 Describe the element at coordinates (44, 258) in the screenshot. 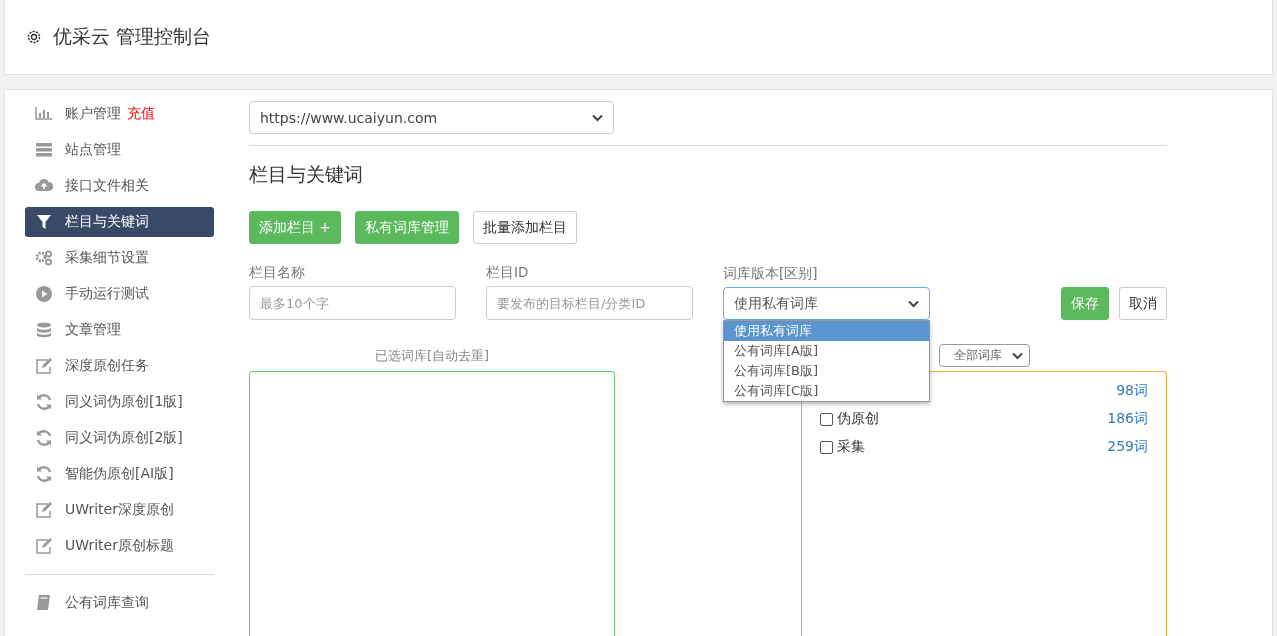

I see `gears-icon` at that location.